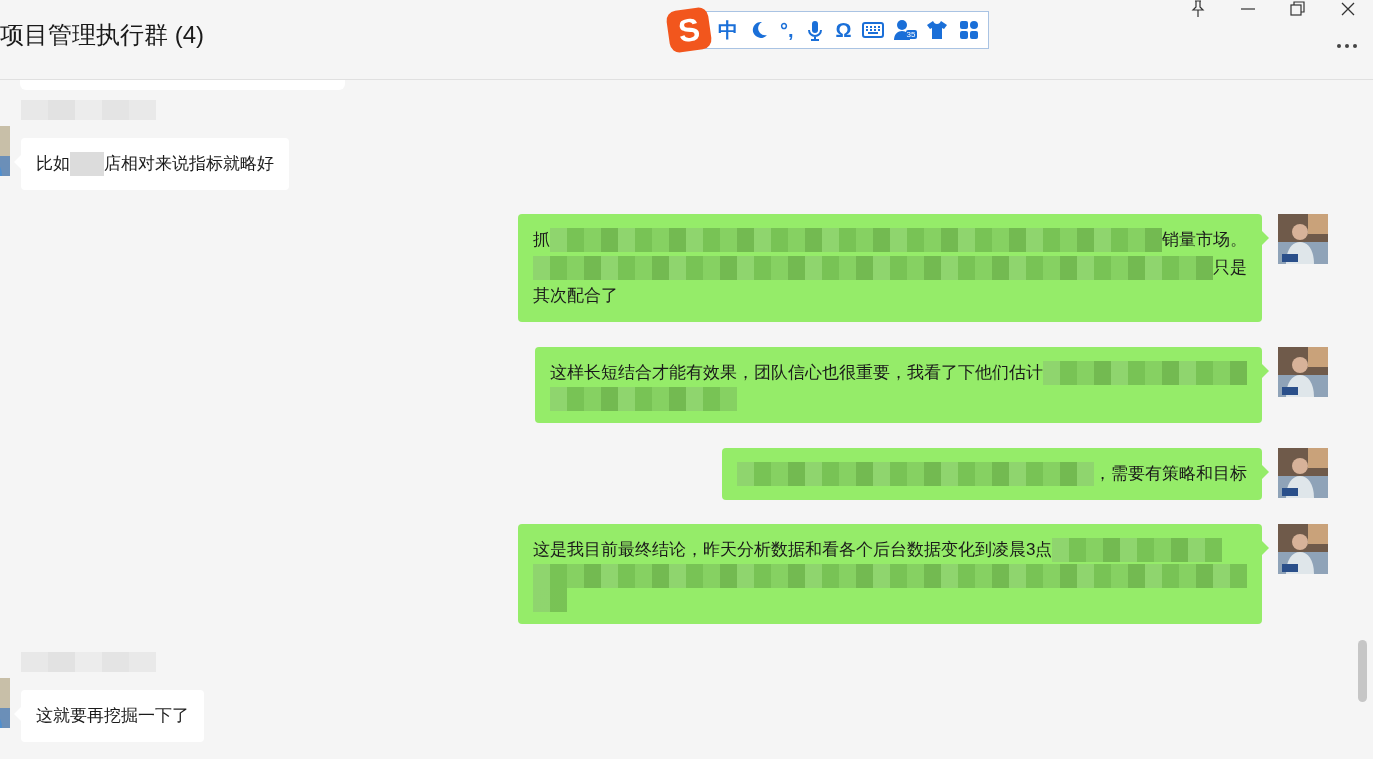 This screenshot has height=759, width=1373. Describe the element at coordinates (102, 35) in the screenshot. I see `window-title: 项目管理执行群 (4)` at that location.